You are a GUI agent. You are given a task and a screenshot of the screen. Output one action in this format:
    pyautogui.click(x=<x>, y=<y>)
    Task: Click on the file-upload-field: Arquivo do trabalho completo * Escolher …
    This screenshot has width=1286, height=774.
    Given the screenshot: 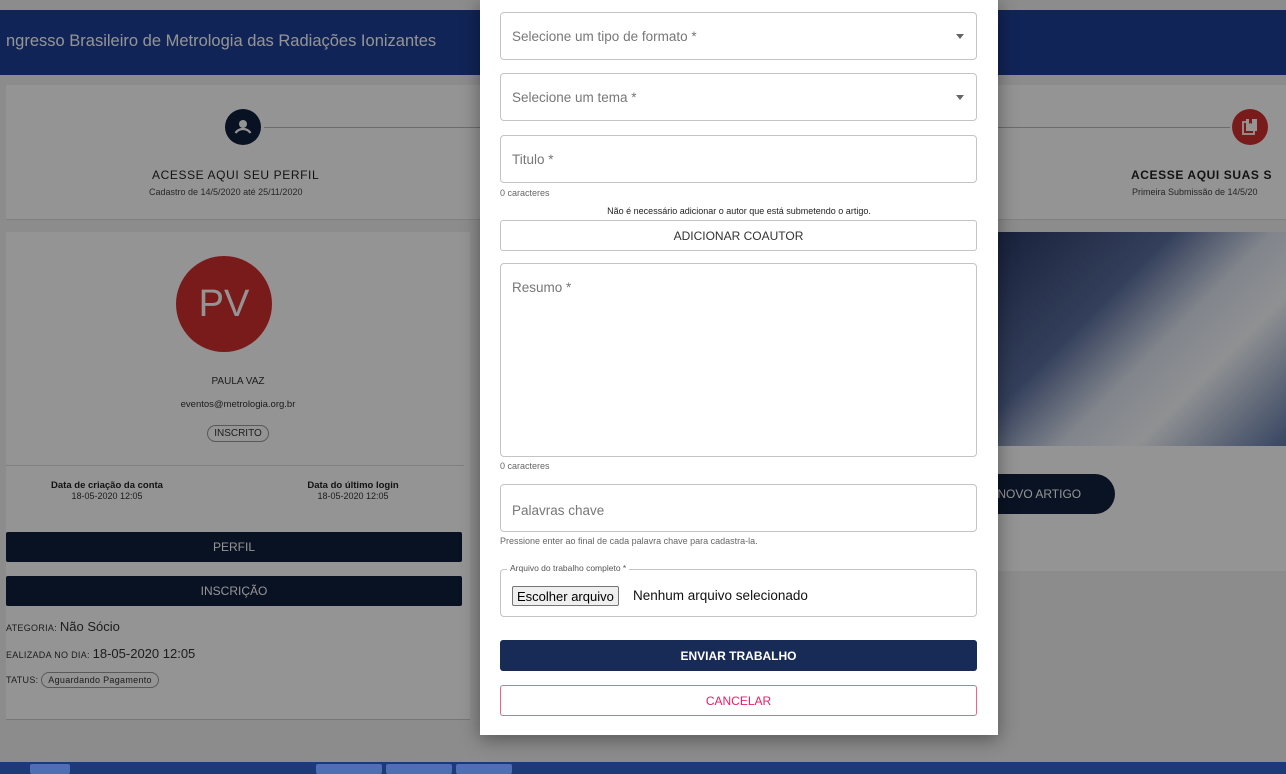 What is the action you would take?
    pyautogui.click(x=738, y=590)
    